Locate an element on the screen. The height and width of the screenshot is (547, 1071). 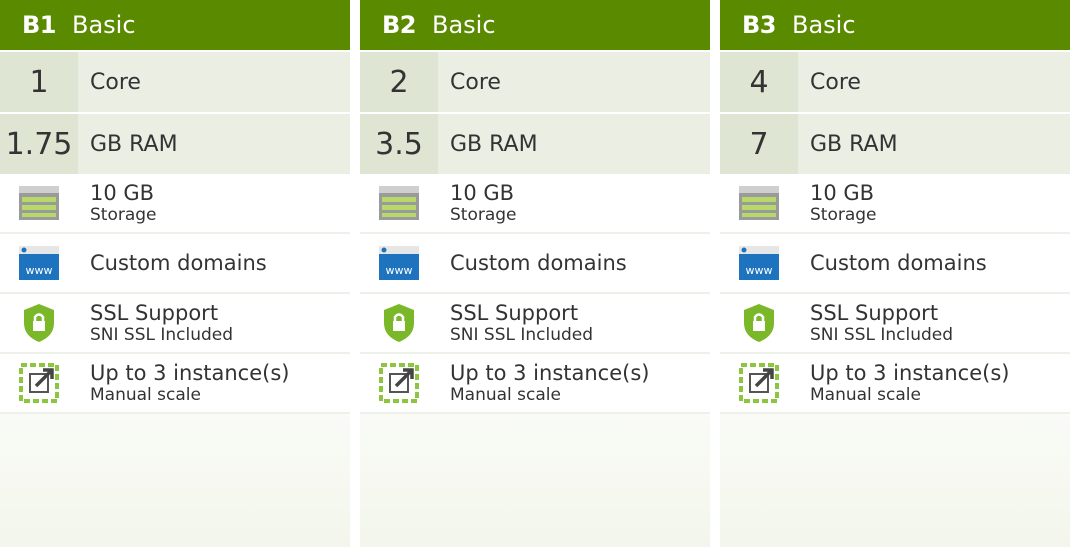
ram-amount: 1.75 is located at coordinates (39, 144).